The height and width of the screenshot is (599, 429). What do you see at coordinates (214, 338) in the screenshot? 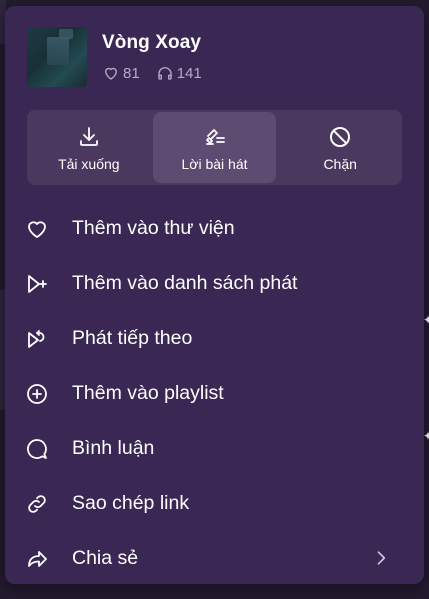
I see `menu-item-play-next: Phát tiếp theo` at bounding box center [214, 338].